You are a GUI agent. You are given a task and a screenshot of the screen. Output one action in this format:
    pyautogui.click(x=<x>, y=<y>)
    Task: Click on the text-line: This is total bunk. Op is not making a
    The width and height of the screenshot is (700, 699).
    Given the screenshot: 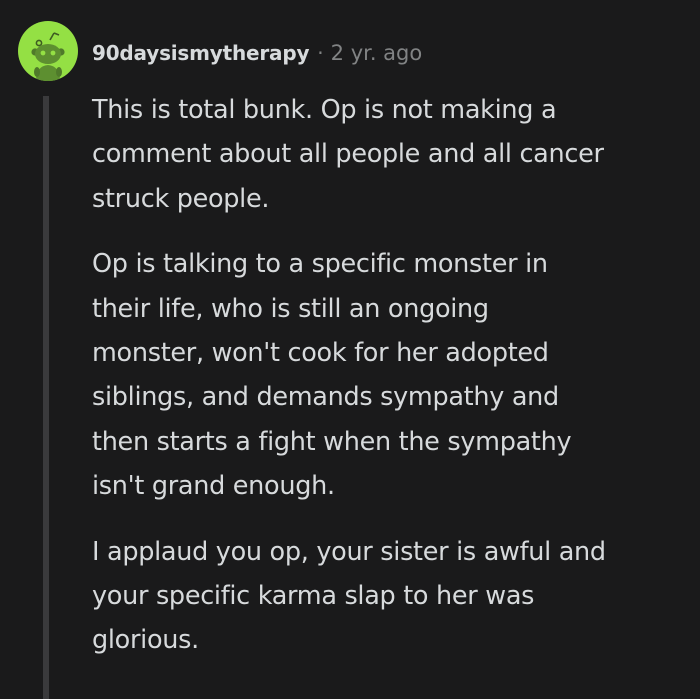 What is the action you would take?
    pyautogui.click(x=324, y=110)
    